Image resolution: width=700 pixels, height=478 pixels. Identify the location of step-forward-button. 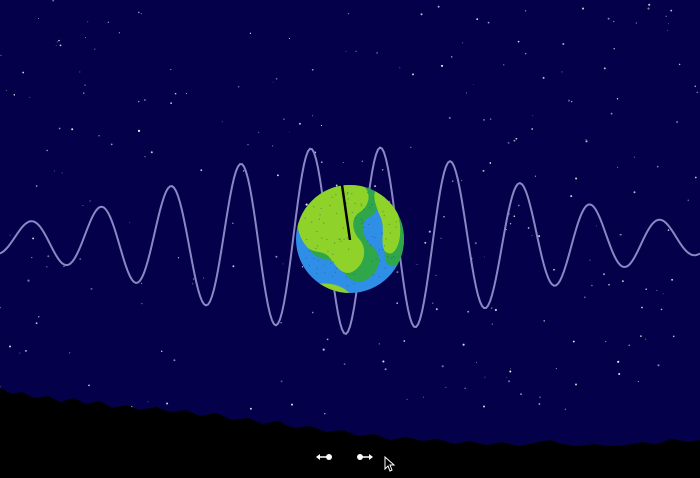
(367, 461).